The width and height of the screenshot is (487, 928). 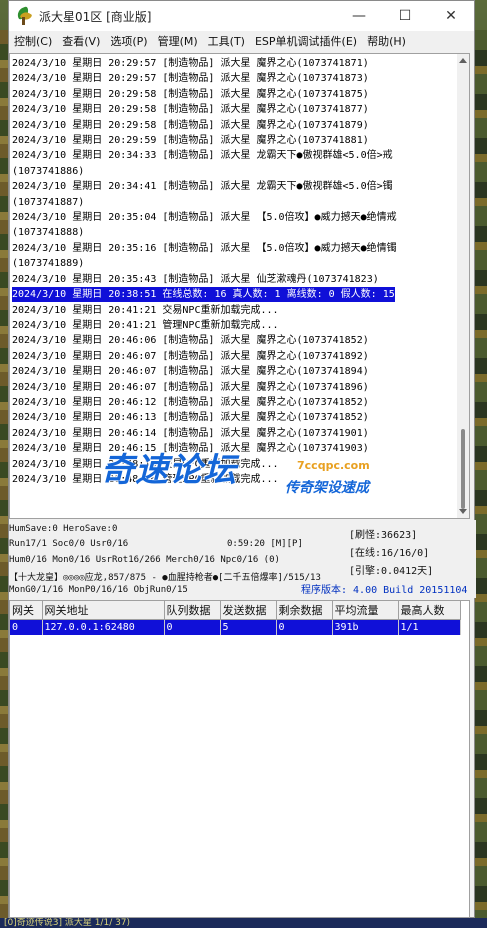 What do you see at coordinates (265, 544) in the screenshot?
I see `status-uptime: 0:59:20 [M][P]` at bounding box center [265, 544].